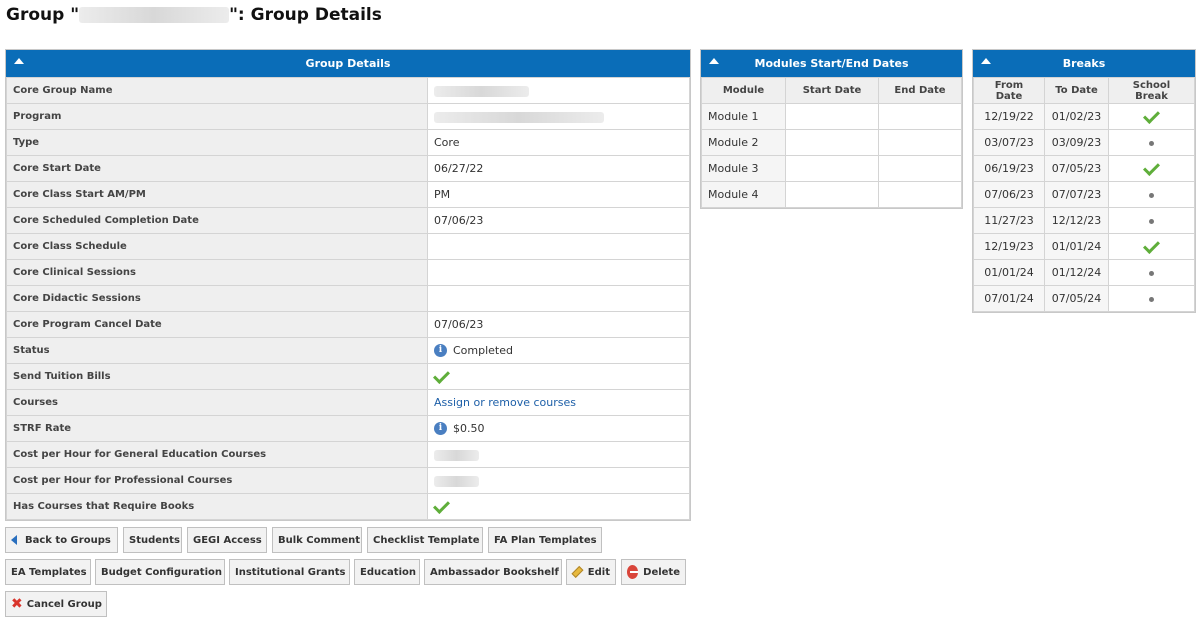  What do you see at coordinates (1084, 142) in the screenshot?
I see `break-row: 03/07/23 03/09/23` at bounding box center [1084, 142].